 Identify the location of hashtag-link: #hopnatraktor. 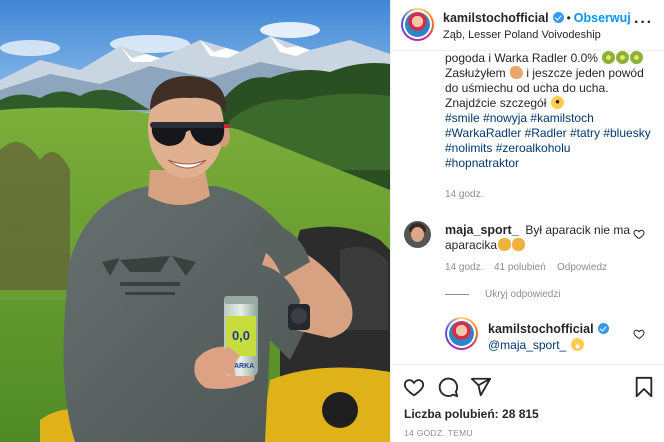
(482, 163).